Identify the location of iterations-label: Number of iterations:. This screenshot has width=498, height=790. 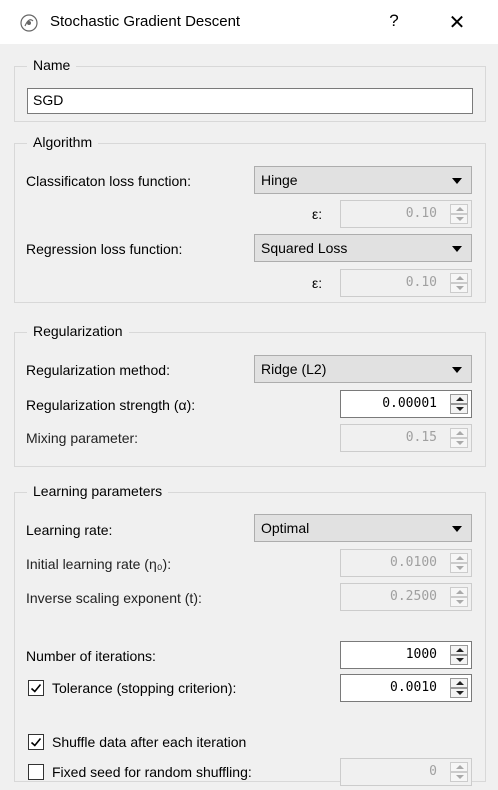
(91, 656).